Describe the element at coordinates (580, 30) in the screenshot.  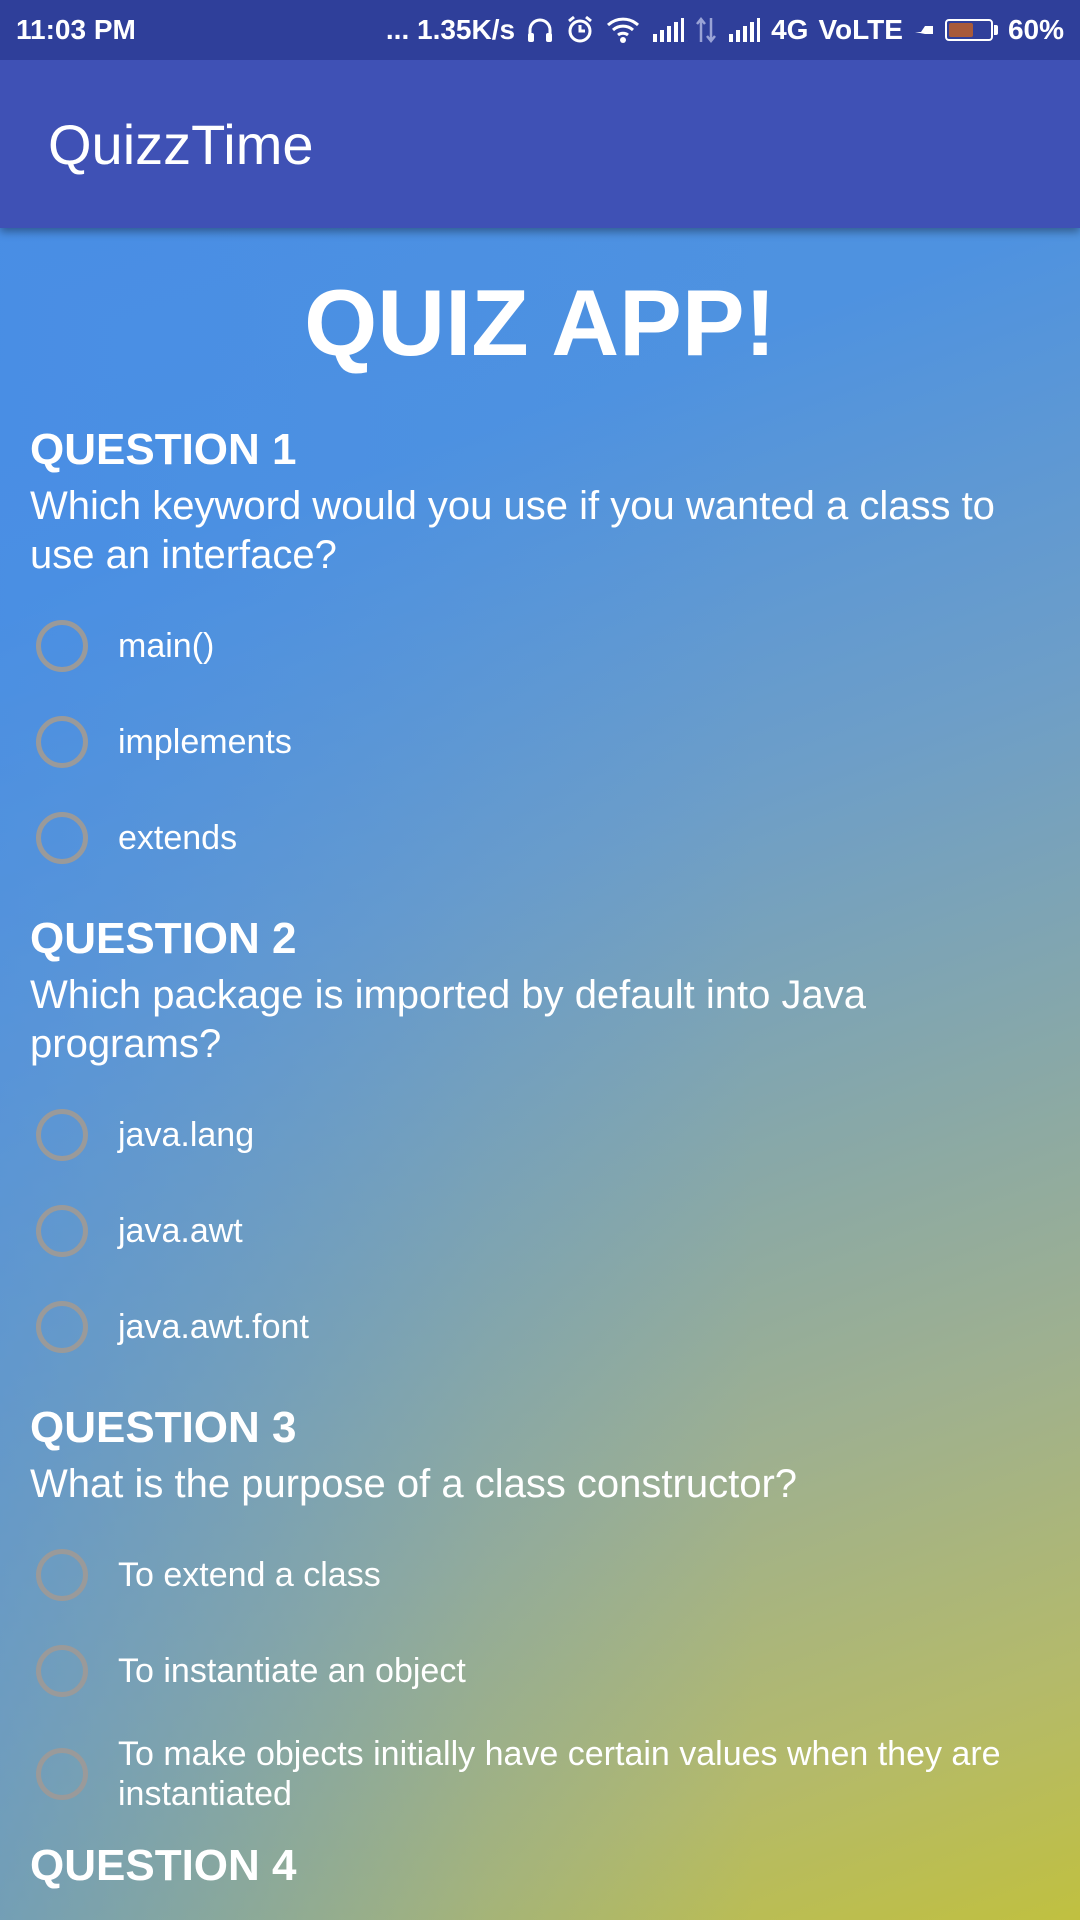
I see `alarm-icon` at that location.